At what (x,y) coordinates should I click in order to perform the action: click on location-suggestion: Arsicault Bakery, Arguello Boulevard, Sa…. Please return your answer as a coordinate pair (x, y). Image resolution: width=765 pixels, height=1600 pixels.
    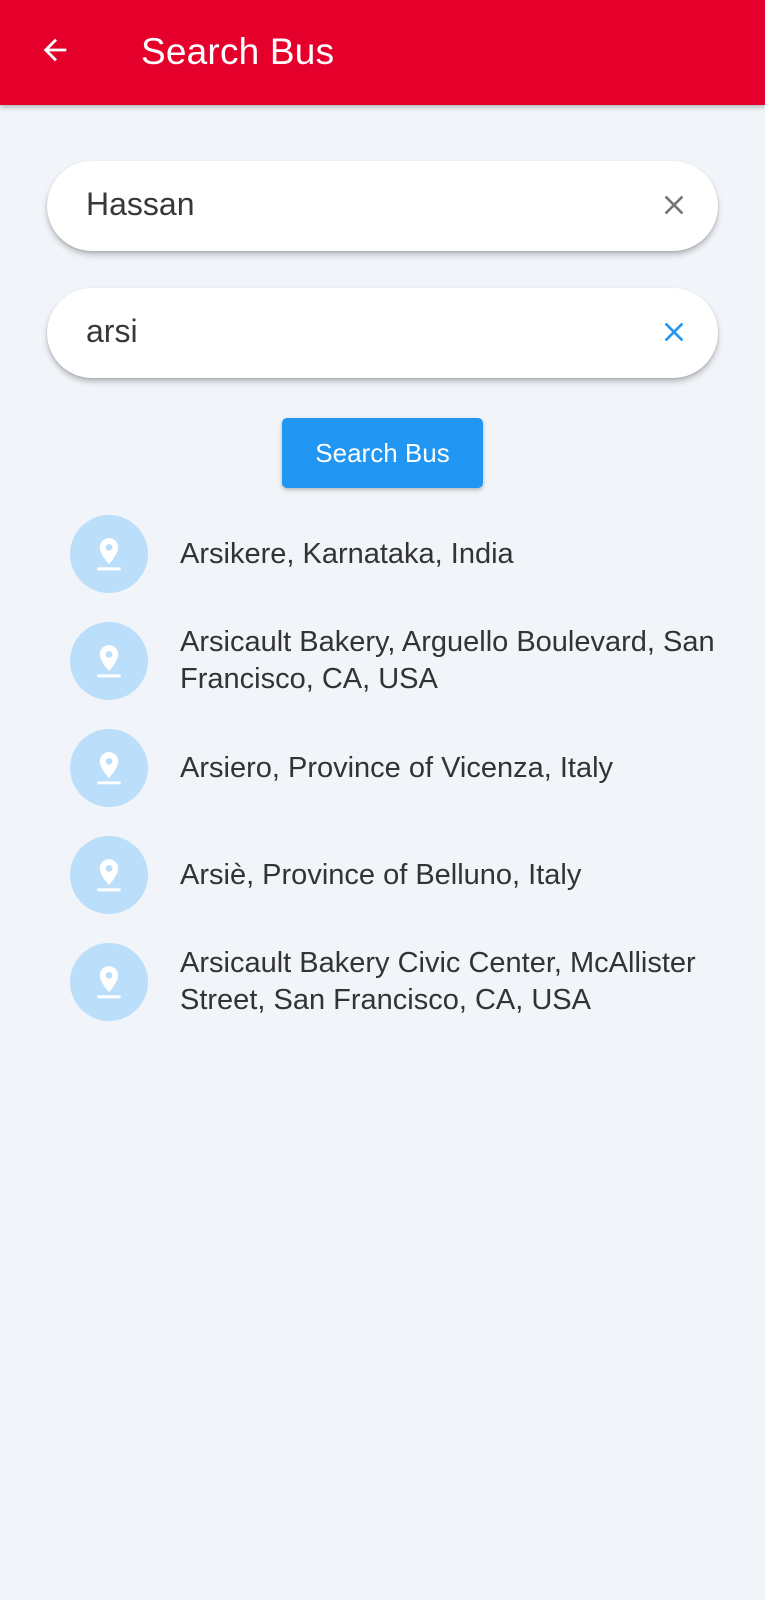
    Looking at the image, I should click on (382, 661).